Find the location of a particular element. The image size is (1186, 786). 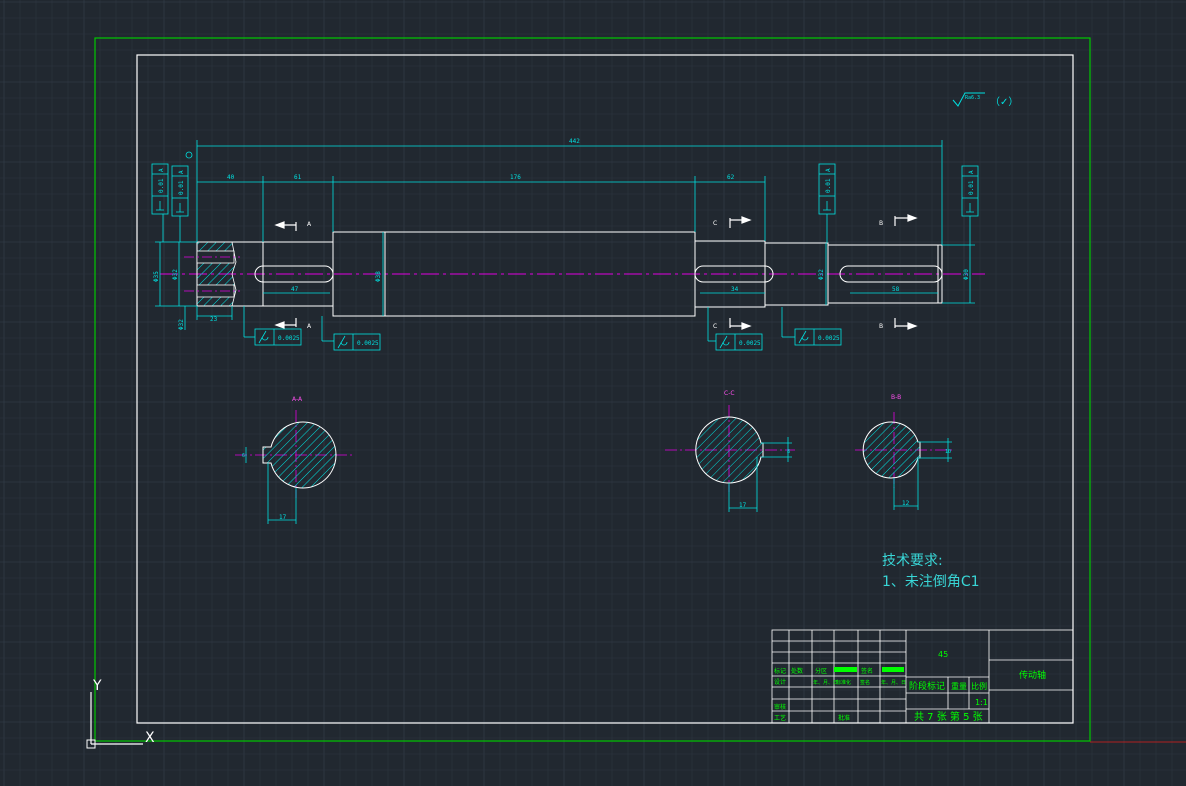

datum-left-2: A is located at coordinates (181, 172).